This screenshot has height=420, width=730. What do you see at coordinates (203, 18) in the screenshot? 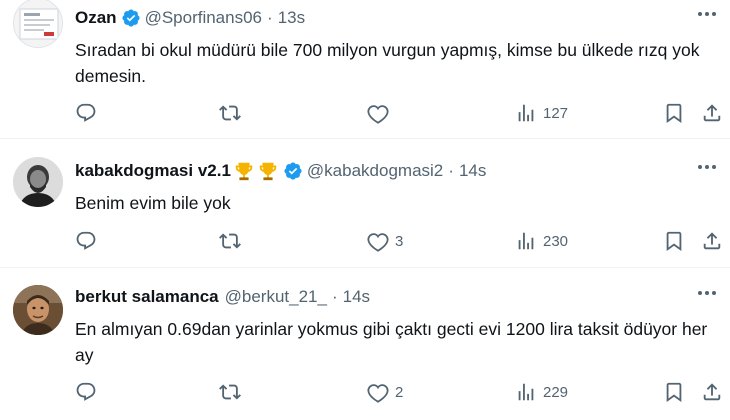
I see `author-handle: @Sporfinans06` at bounding box center [203, 18].